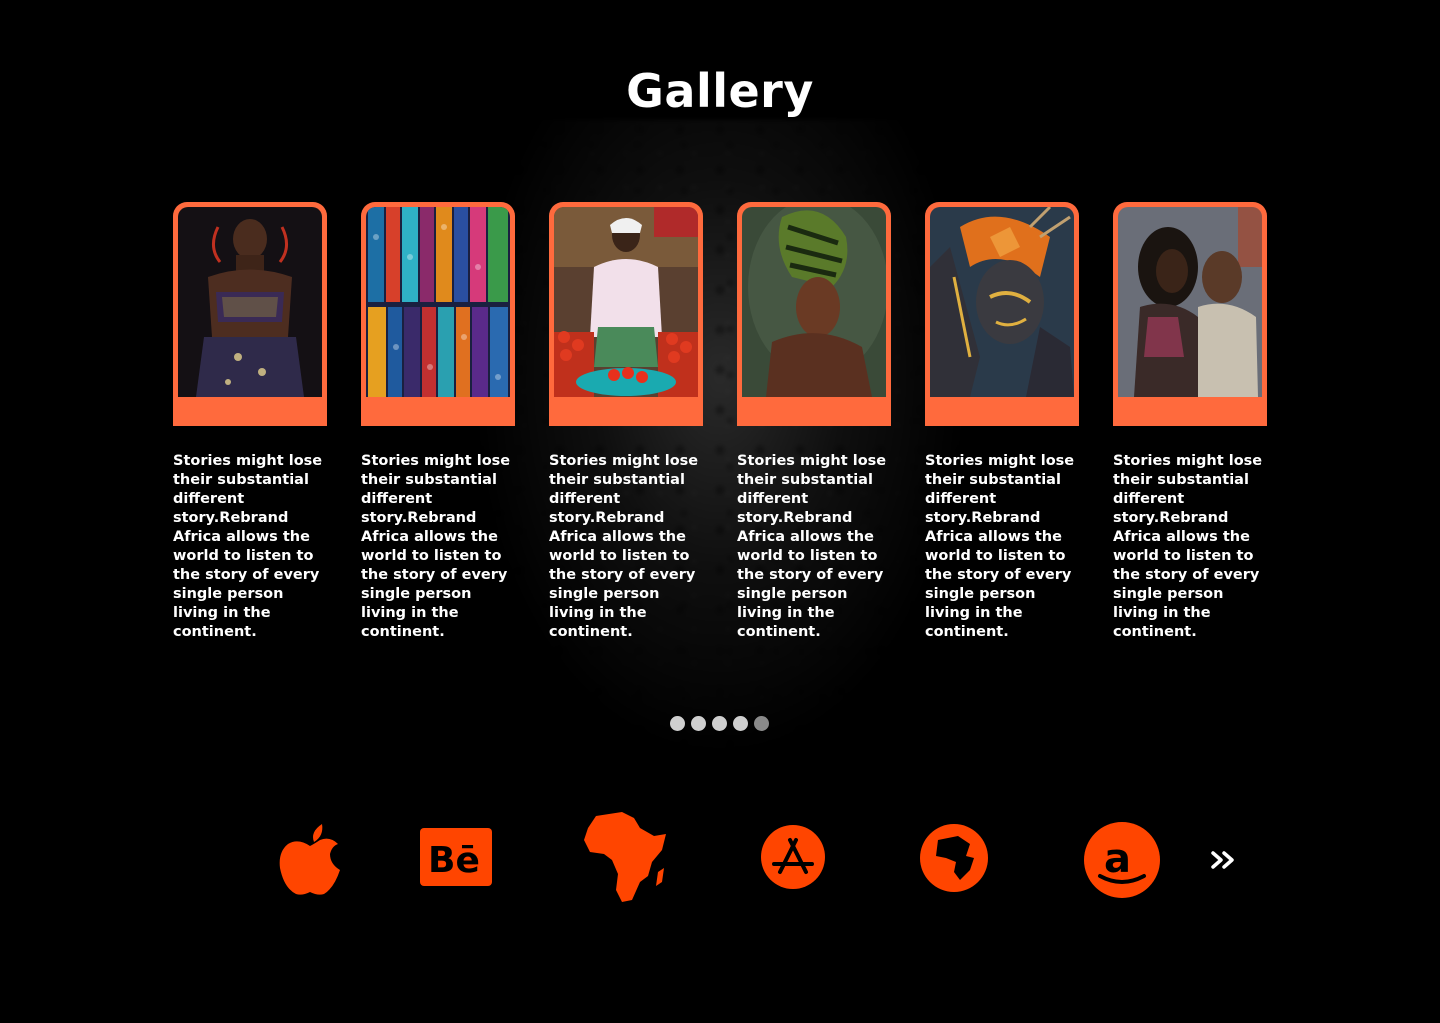 This screenshot has width=1440, height=1023. What do you see at coordinates (626, 857) in the screenshot?
I see `africa-map-icon` at bounding box center [626, 857].